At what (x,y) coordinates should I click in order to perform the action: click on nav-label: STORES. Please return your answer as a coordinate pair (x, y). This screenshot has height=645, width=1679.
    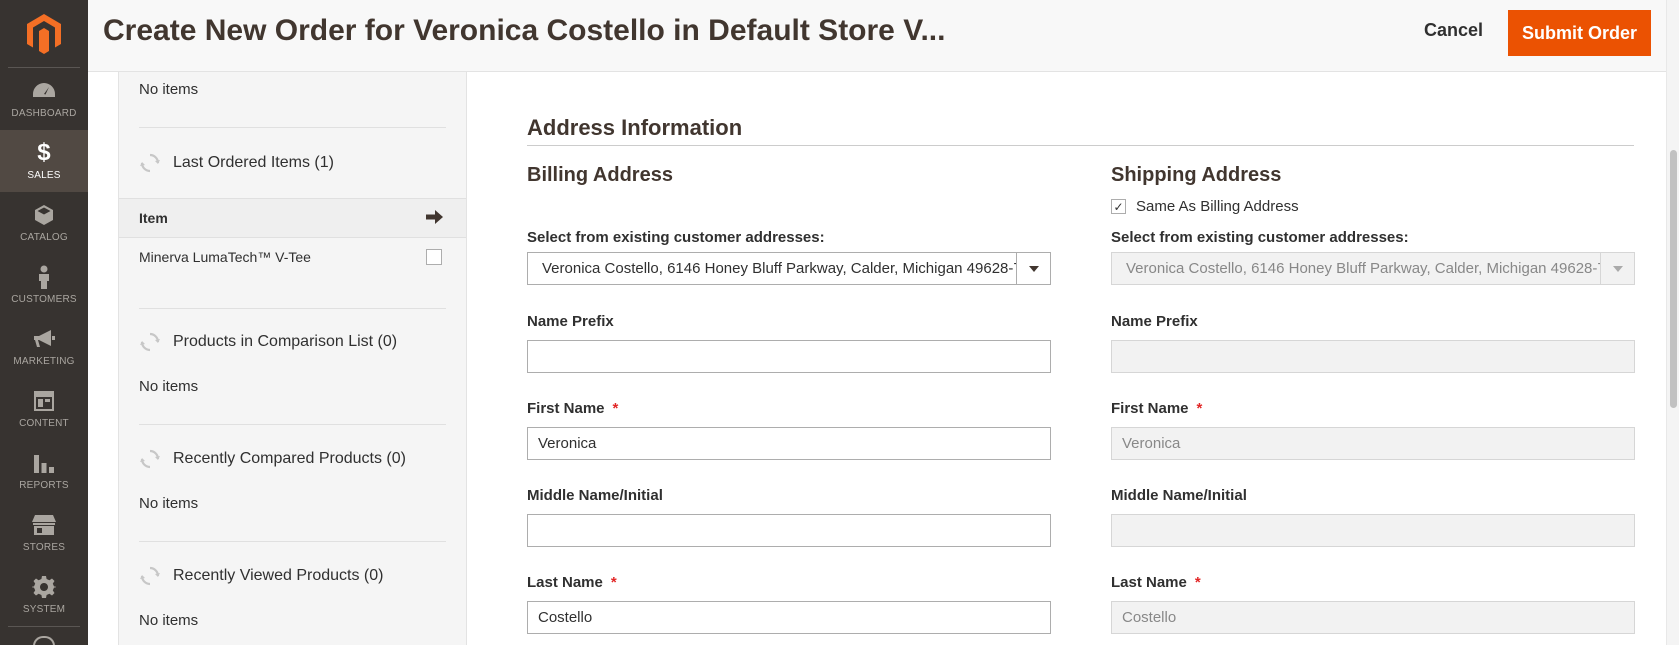
    Looking at the image, I should click on (44, 547).